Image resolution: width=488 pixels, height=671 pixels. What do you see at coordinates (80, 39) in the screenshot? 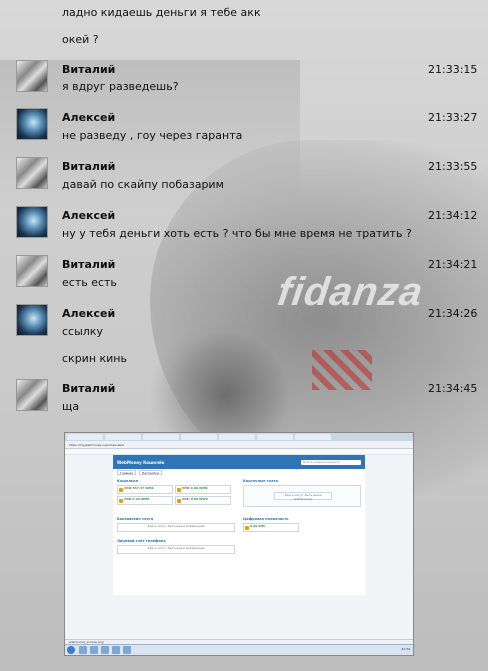
I see `message-text: окей ?` at bounding box center [80, 39].